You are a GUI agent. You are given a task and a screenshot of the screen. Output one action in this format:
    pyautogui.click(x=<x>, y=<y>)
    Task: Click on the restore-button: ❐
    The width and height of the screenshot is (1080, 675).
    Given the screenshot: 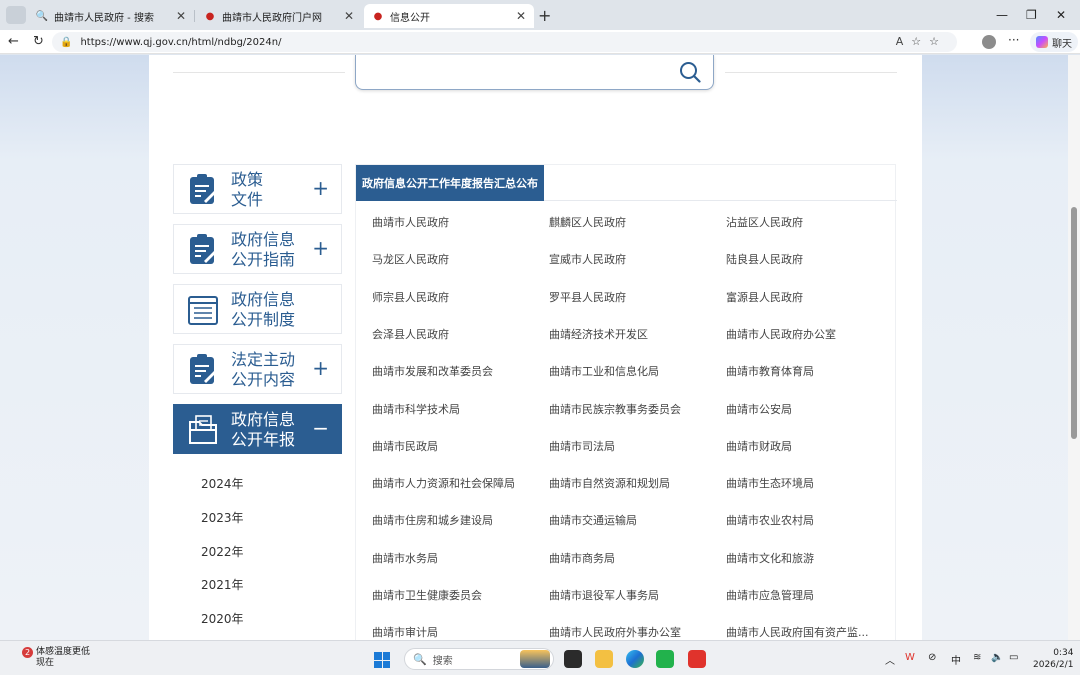 What is the action you would take?
    pyautogui.click(x=1031, y=15)
    